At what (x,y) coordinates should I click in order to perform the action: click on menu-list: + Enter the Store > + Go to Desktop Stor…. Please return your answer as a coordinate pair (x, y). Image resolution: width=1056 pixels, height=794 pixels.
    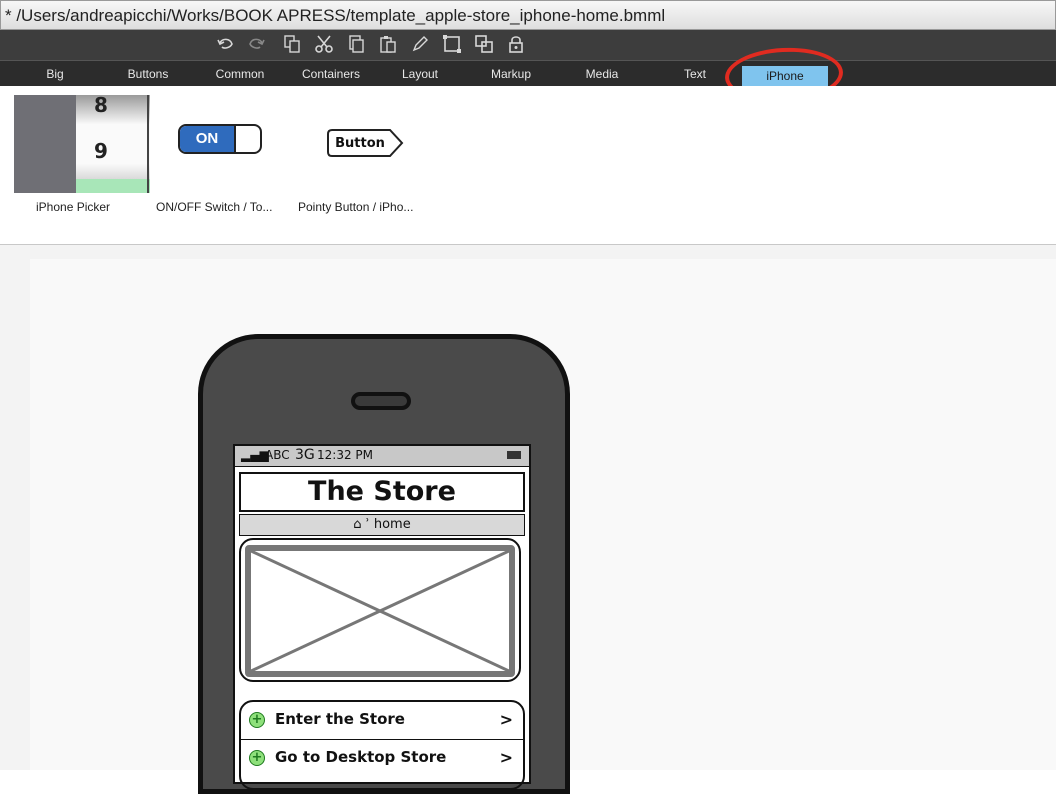
    Looking at the image, I should click on (382, 745).